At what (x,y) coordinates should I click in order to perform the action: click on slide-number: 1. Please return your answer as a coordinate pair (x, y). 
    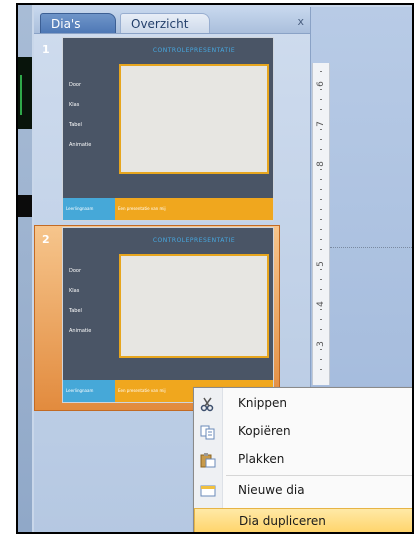
    Looking at the image, I should click on (46, 49).